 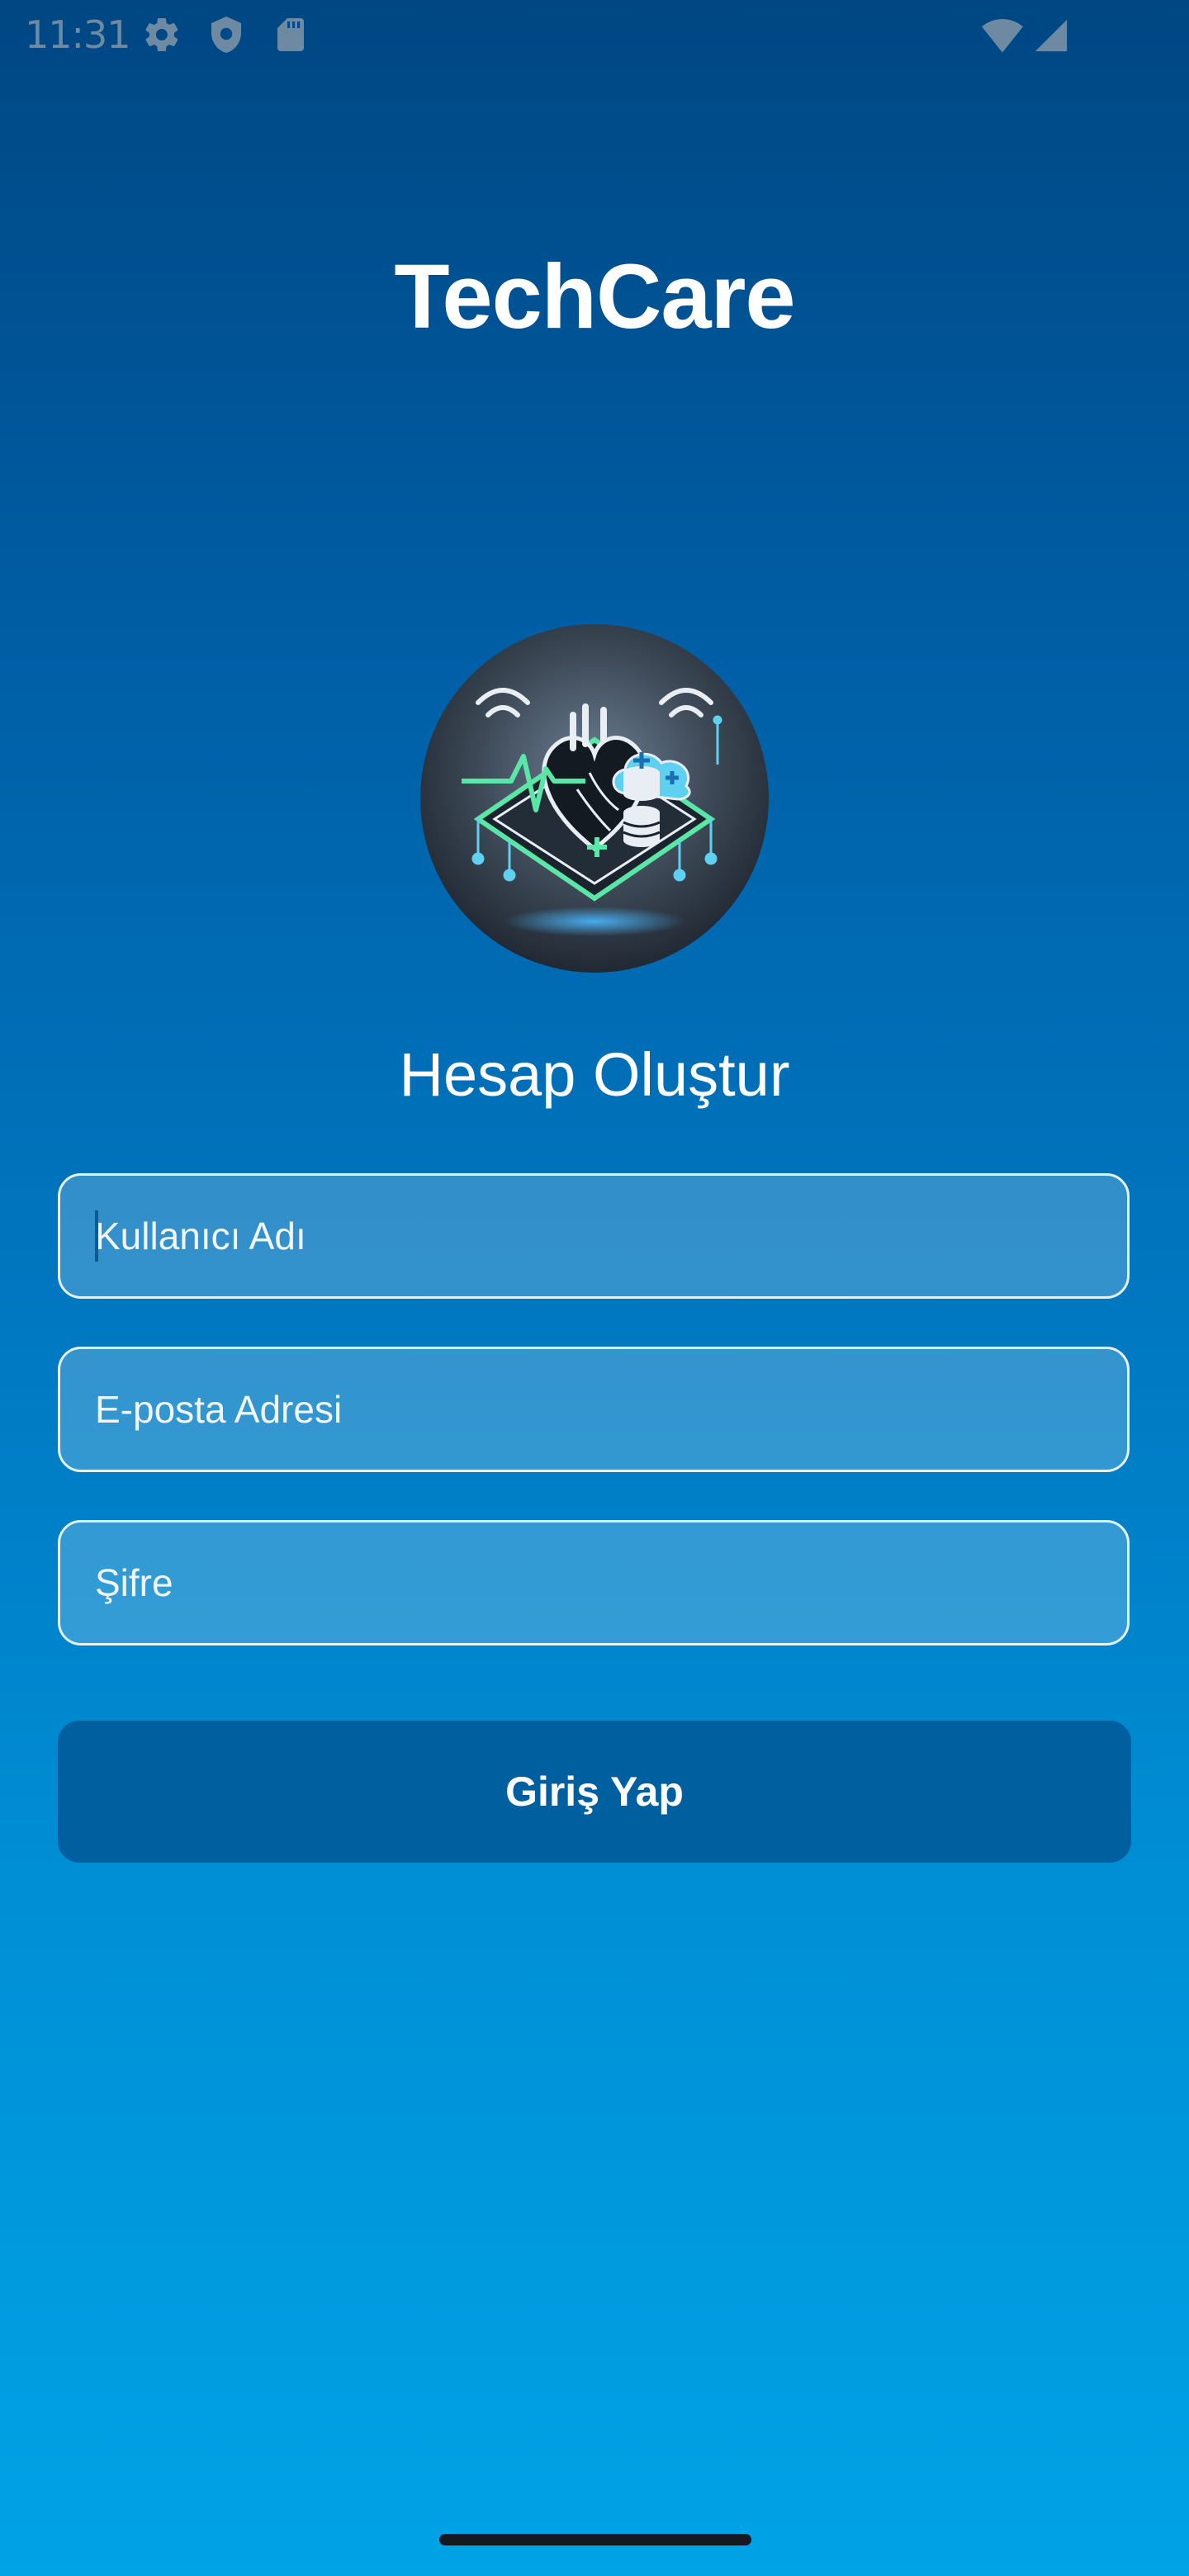 What do you see at coordinates (594, 1583) in the screenshot?
I see `password-input` at bounding box center [594, 1583].